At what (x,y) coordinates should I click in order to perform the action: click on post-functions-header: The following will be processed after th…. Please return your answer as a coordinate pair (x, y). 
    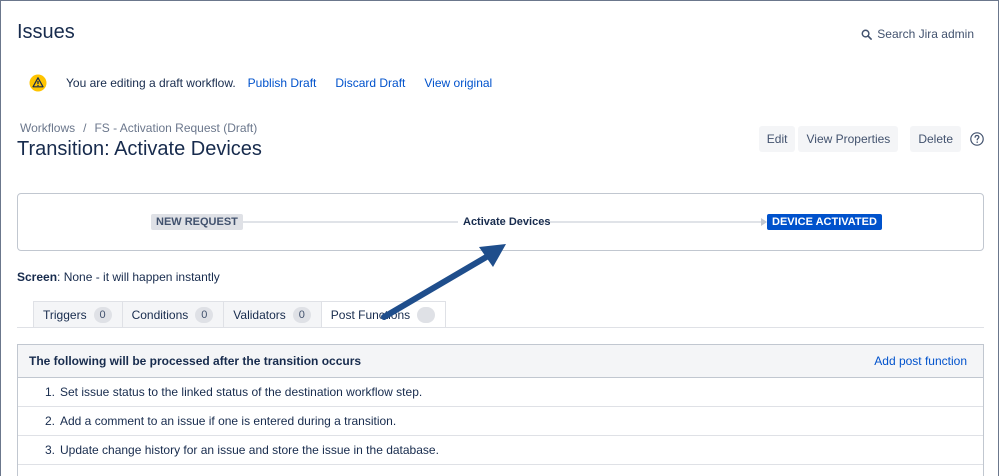
    Looking at the image, I should click on (500, 361).